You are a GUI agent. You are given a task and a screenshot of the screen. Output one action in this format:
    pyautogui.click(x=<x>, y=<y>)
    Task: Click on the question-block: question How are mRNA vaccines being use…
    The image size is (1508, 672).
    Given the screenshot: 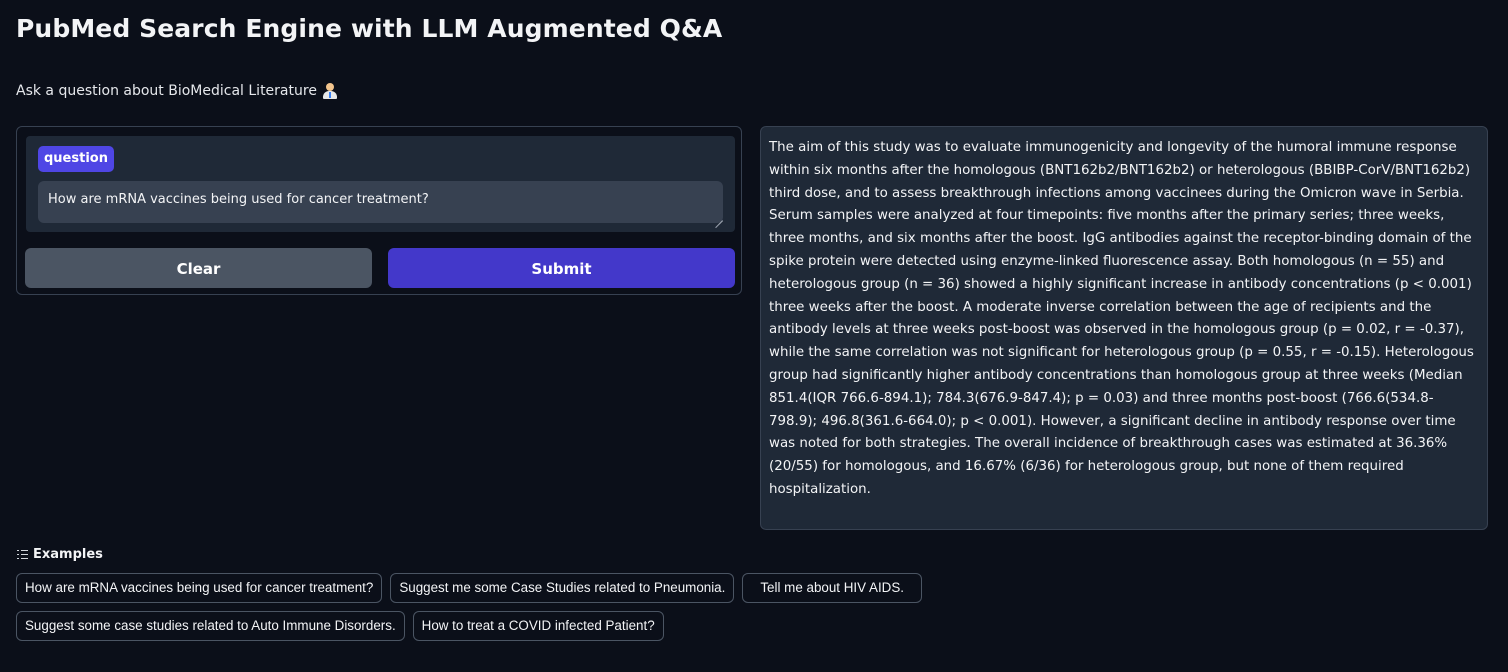 What is the action you would take?
    pyautogui.click(x=380, y=184)
    